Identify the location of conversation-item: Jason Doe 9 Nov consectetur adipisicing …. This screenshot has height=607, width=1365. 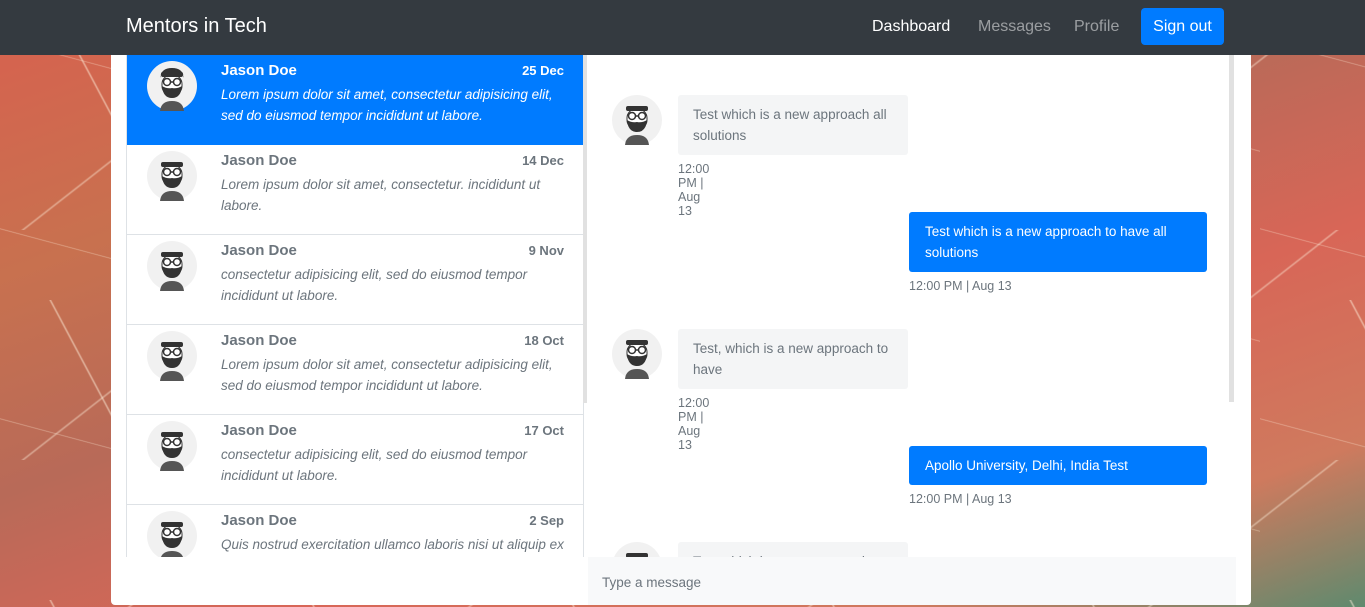
(355, 280).